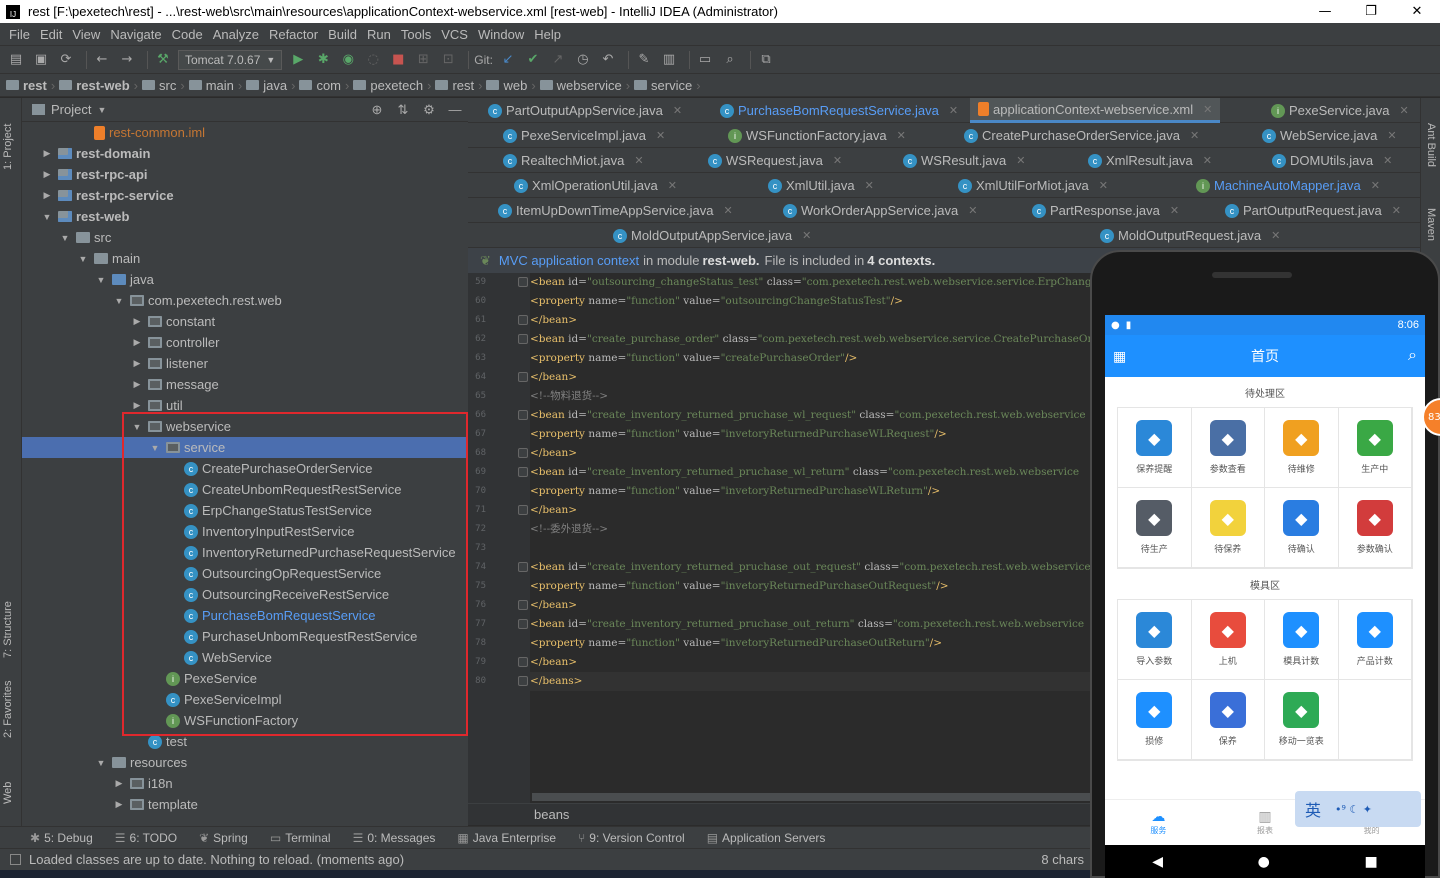 The image size is (1440, 878). What do you see at coordinates (135, 34) in the screenshot?
I see `menu-item-navigate: Navigate` at bounding box center [135, 34].